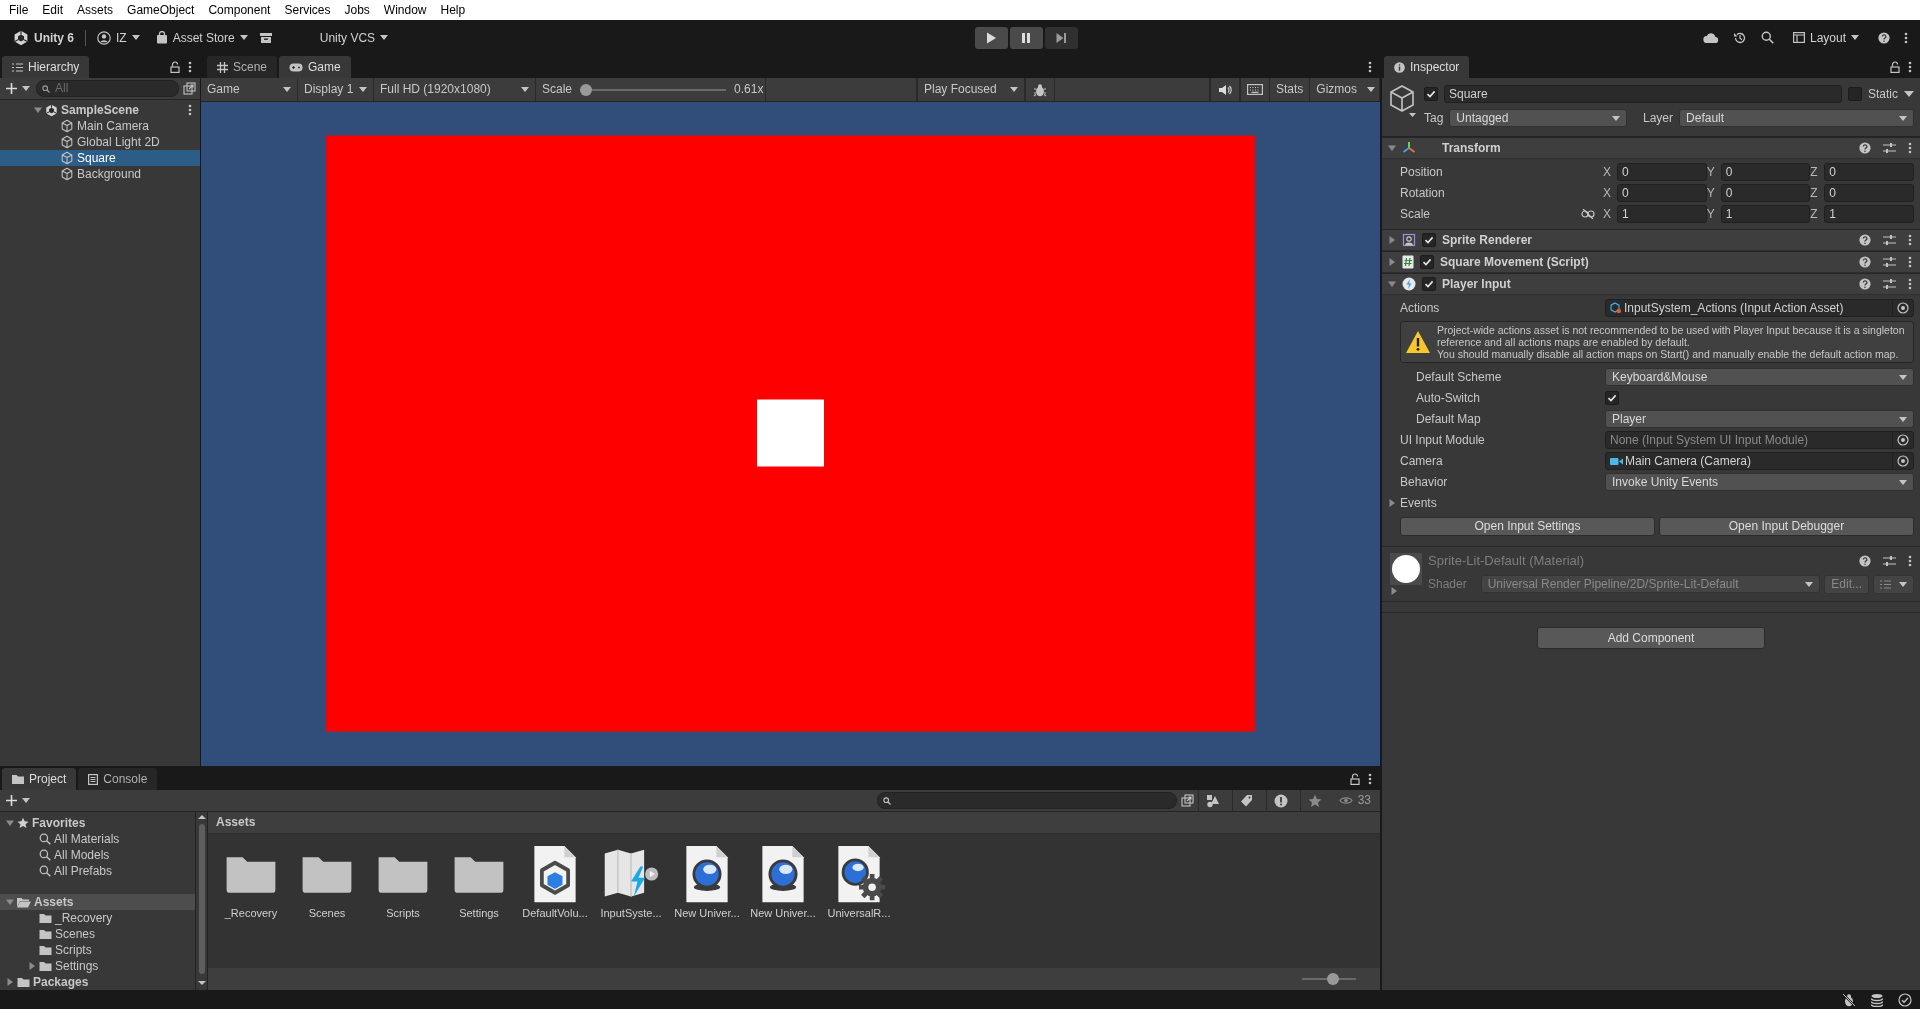 Image resolution: width=1920 pixels, height=1009 pixels. I want to click on menu-item: Assets, so click(95, 10).